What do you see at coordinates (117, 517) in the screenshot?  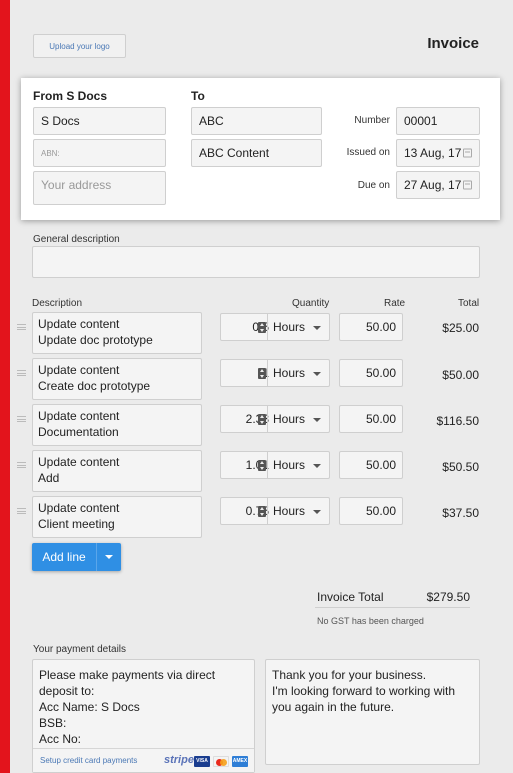 I see `line-description-field: Update content Client meeting` at bounding box center [117, 517].